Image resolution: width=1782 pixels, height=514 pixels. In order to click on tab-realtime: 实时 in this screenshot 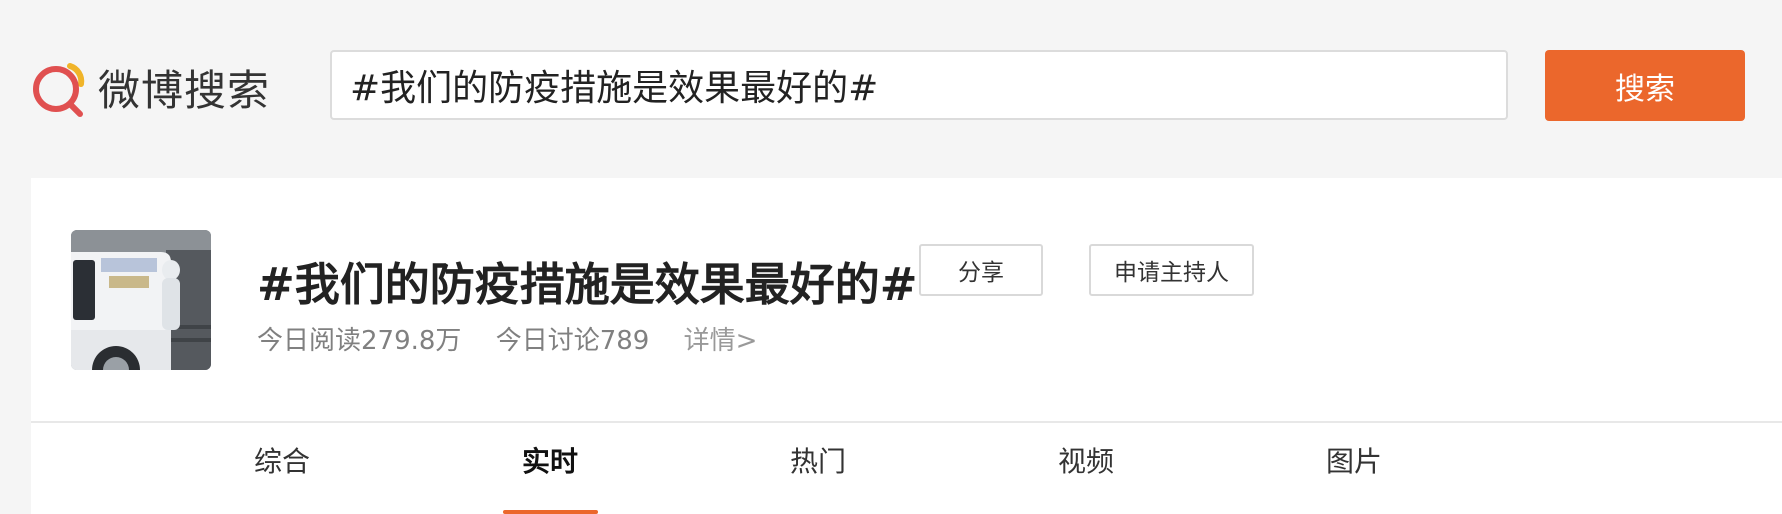, I will do `click(550, 468)`.